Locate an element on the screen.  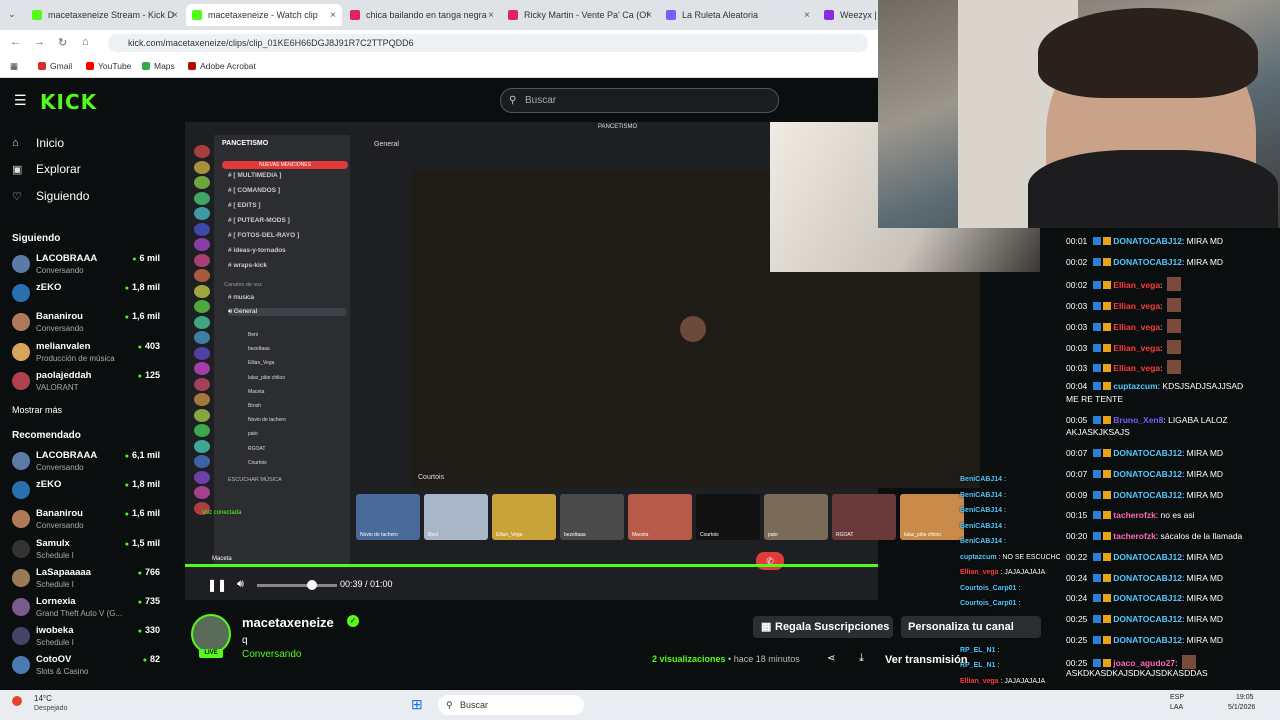
volume-knob is located at coordinates (312, 585).